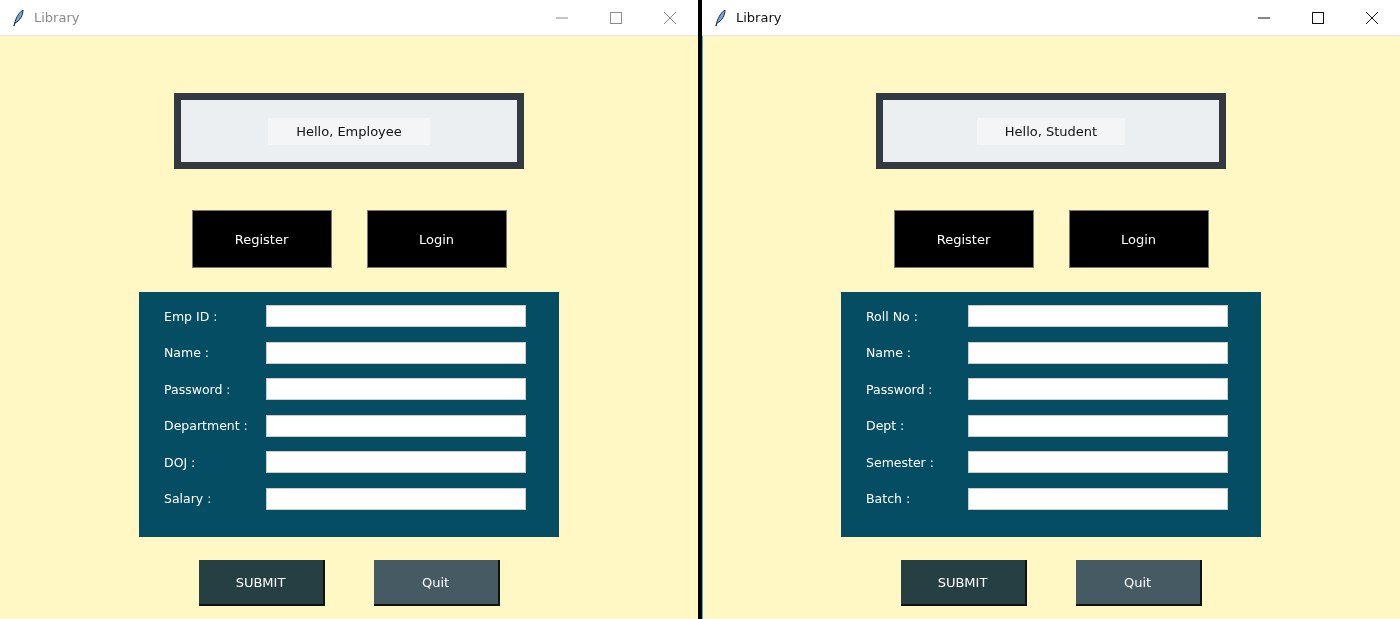 This screenshot has width=1400, height=619. Describe the element at coordinates (188, 499) in the screenshot. I see `field-label: Salary :` at that location.